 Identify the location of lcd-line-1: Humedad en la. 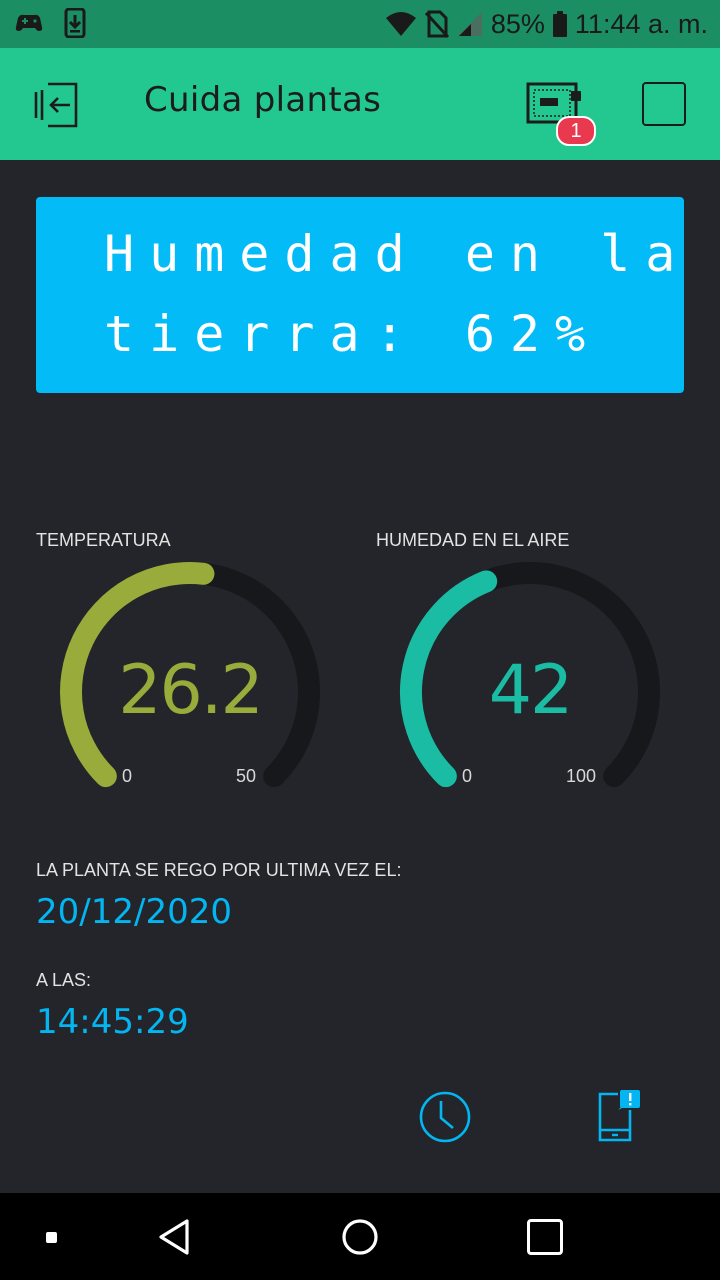
(397, 254).